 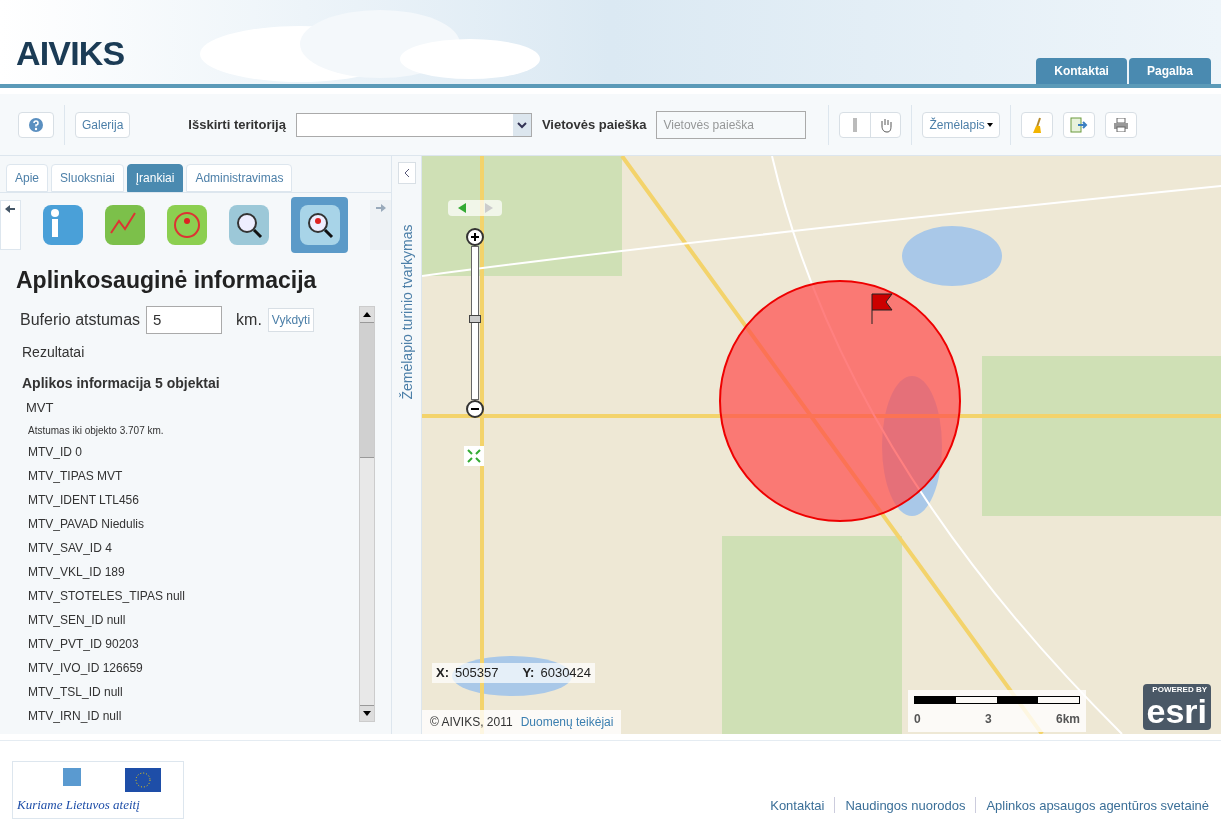 What do you see at coordinates (53, 352) in the screenshot?
I see `results-label: Rezultatai` at bounding box center [53, 352].